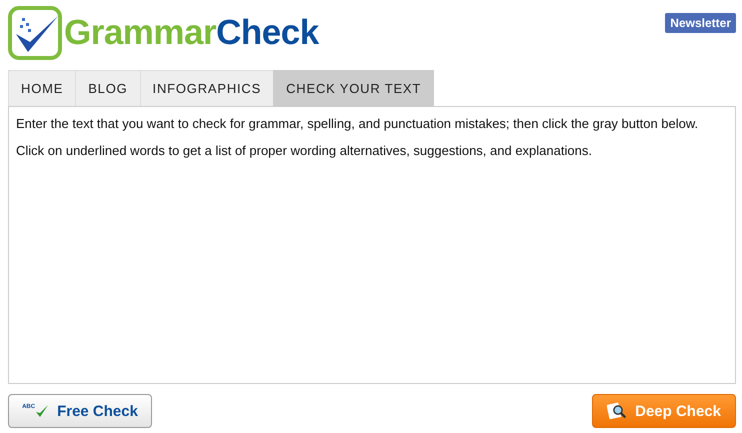  Describe the element at coordinates (108, 88) in the screenshot. I see `nav-tab: BLOG` at that location.